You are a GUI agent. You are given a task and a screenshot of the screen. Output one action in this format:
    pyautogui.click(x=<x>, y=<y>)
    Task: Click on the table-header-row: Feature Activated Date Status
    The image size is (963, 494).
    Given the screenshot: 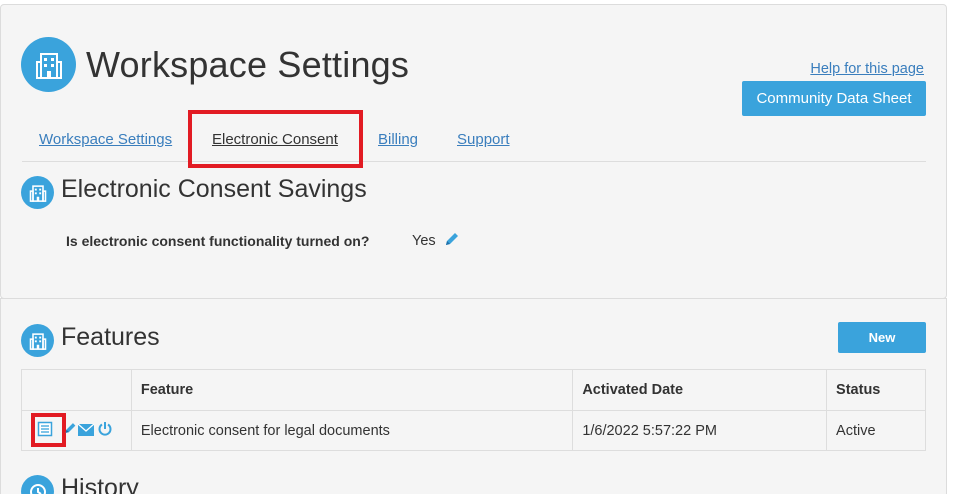 What is the action you would take?
    pyautogui.click(x=473, y=390)
    